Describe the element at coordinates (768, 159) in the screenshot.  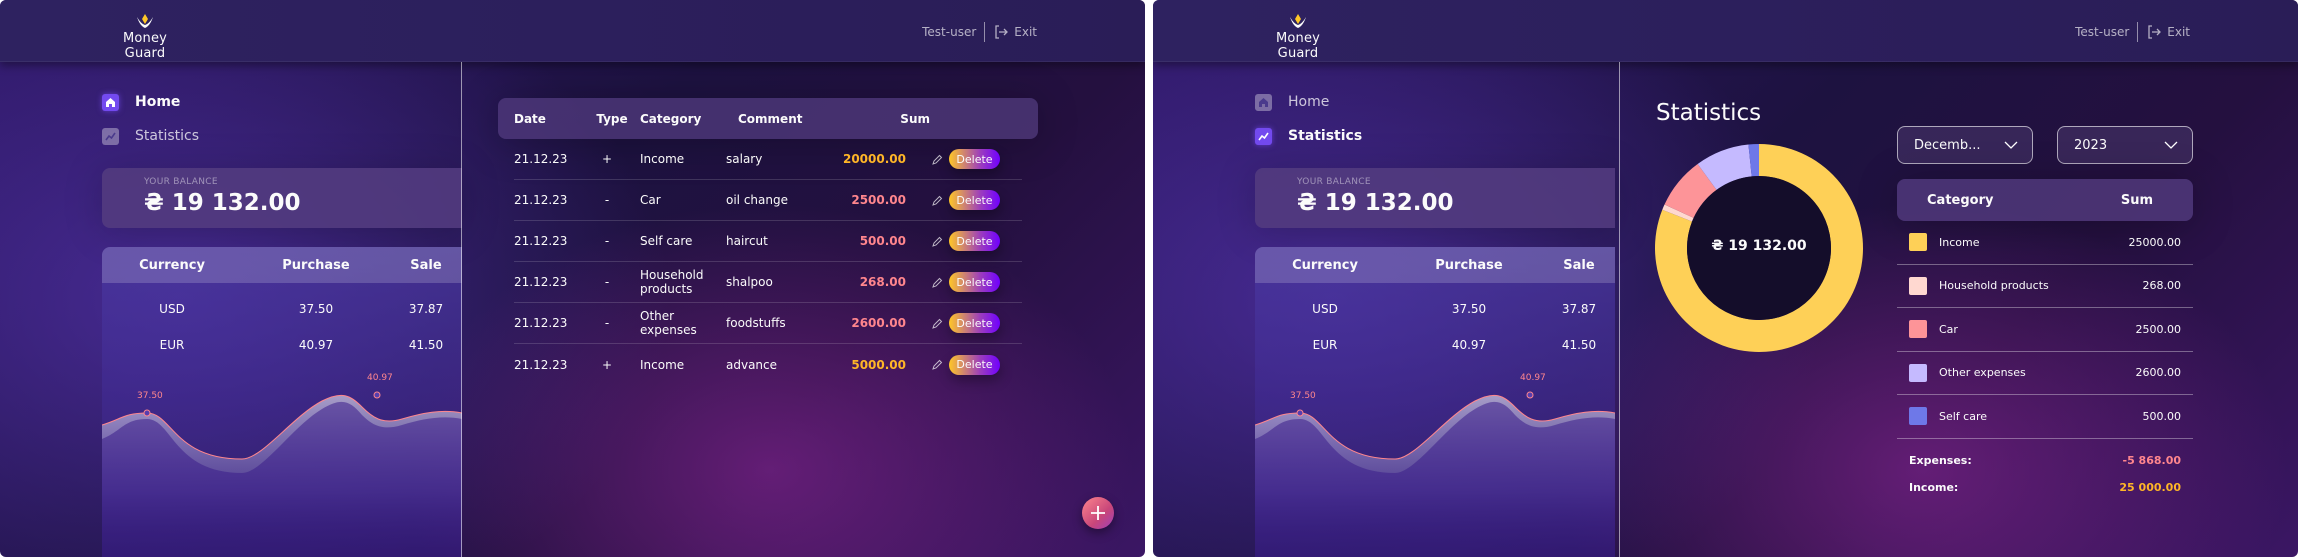
I see `transaction-row: 21.12.23 + Income salary 20000.00 Delete` at that location.